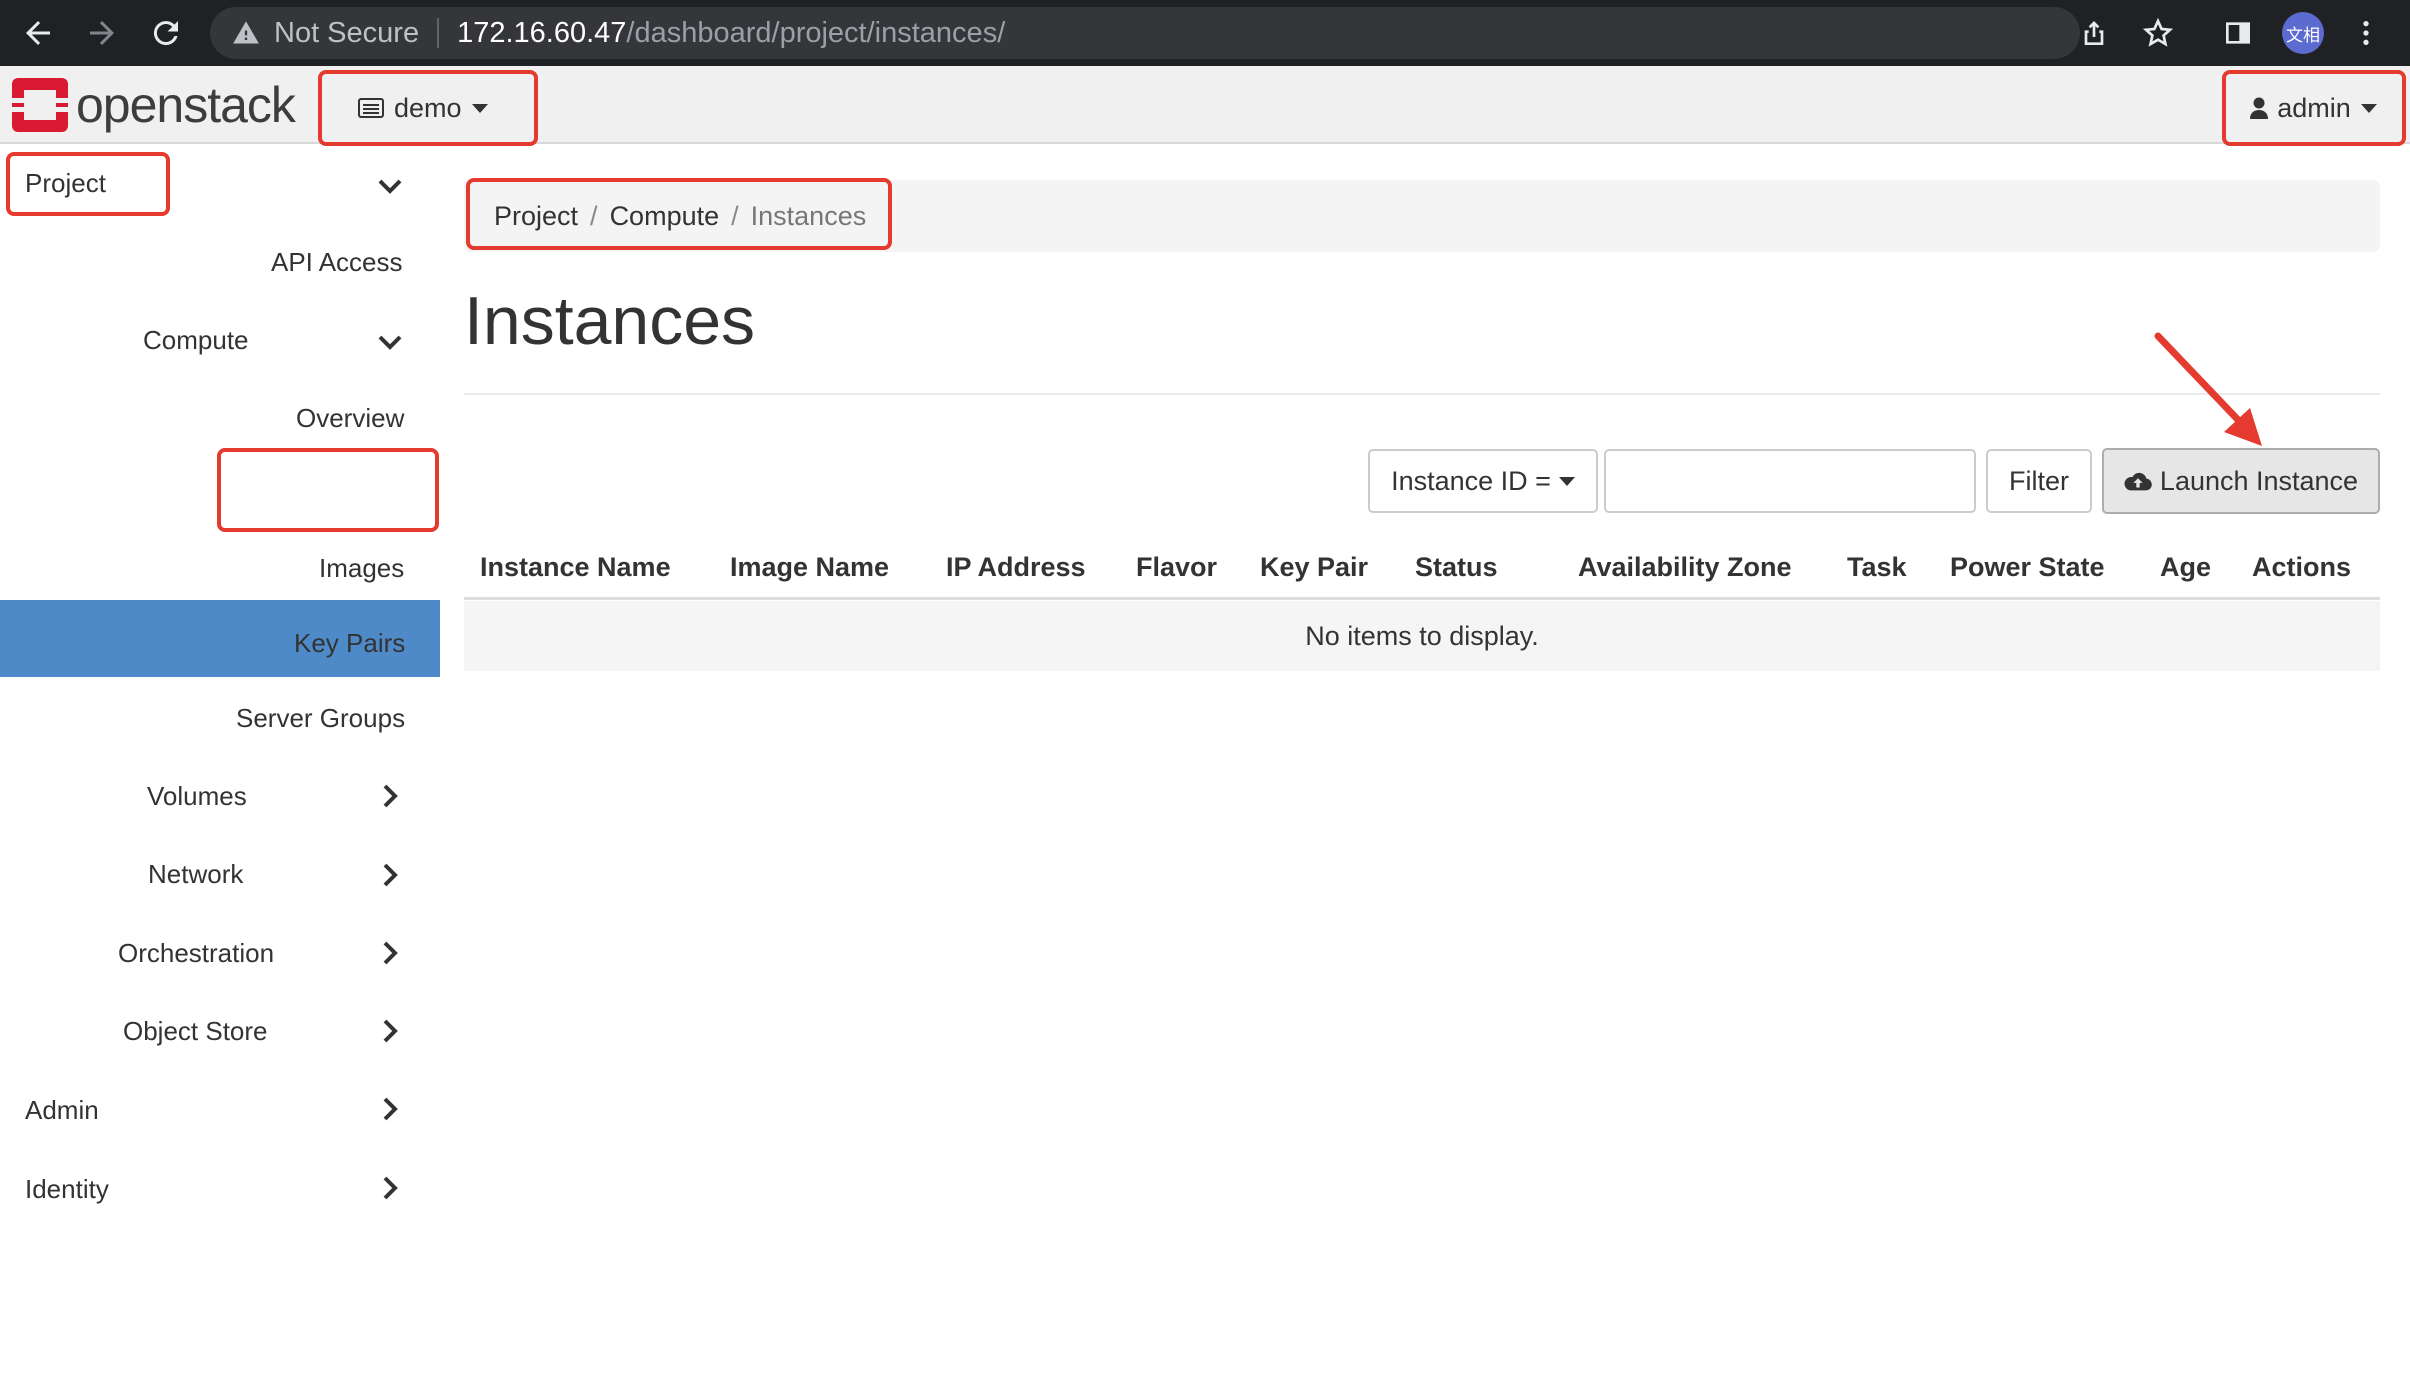 The image size is (2410, 1376). I want to click on side-panel-icon, so click(2238, 33).